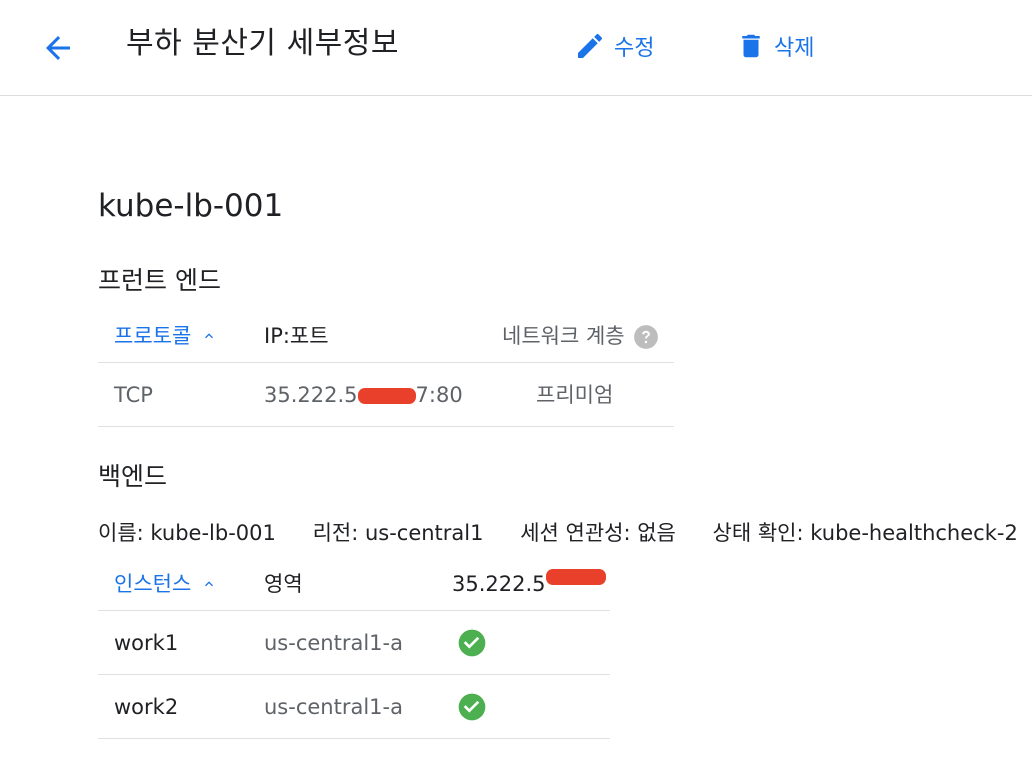 The image size is (1032, 772). What do you see at coordinates (262, 43) in the screenshot?
I see `page-title: 부하 분산기 세부정보` at bounding box center [262, 43].